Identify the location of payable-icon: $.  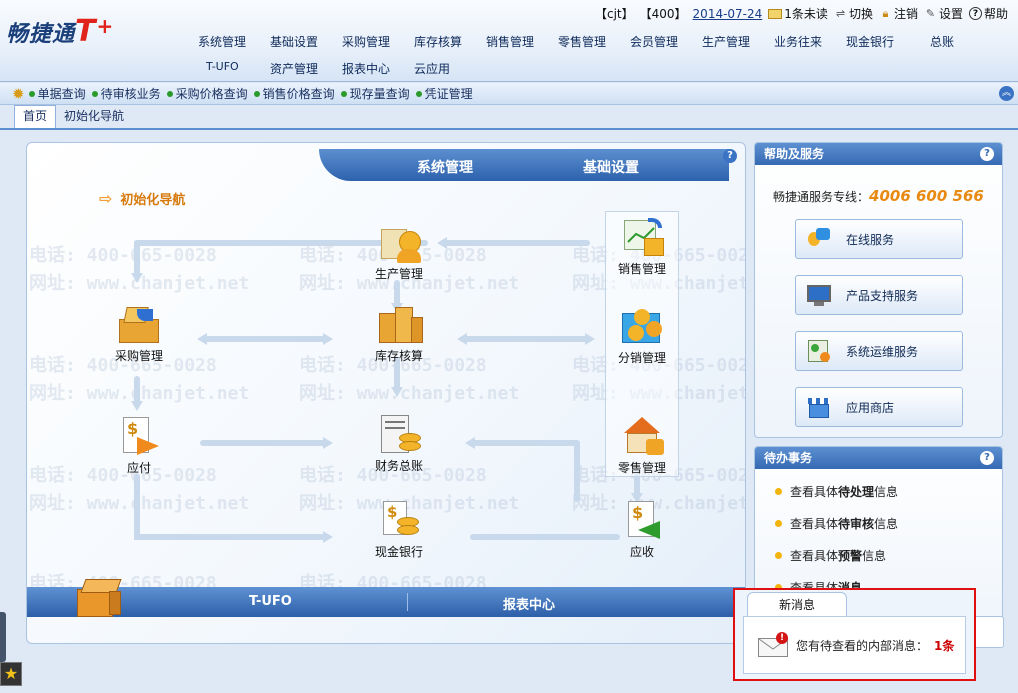
(139, 437).